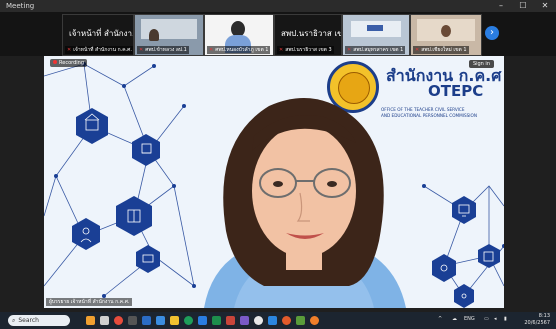 The height and width of the screenshot is (329, 556). What do you see at coordinates (239, 50) in the screenshot?
I see `participant-label: ✕ ศพป.หนองบัวลำภู เขต 1` at bounding box center [239, 50].